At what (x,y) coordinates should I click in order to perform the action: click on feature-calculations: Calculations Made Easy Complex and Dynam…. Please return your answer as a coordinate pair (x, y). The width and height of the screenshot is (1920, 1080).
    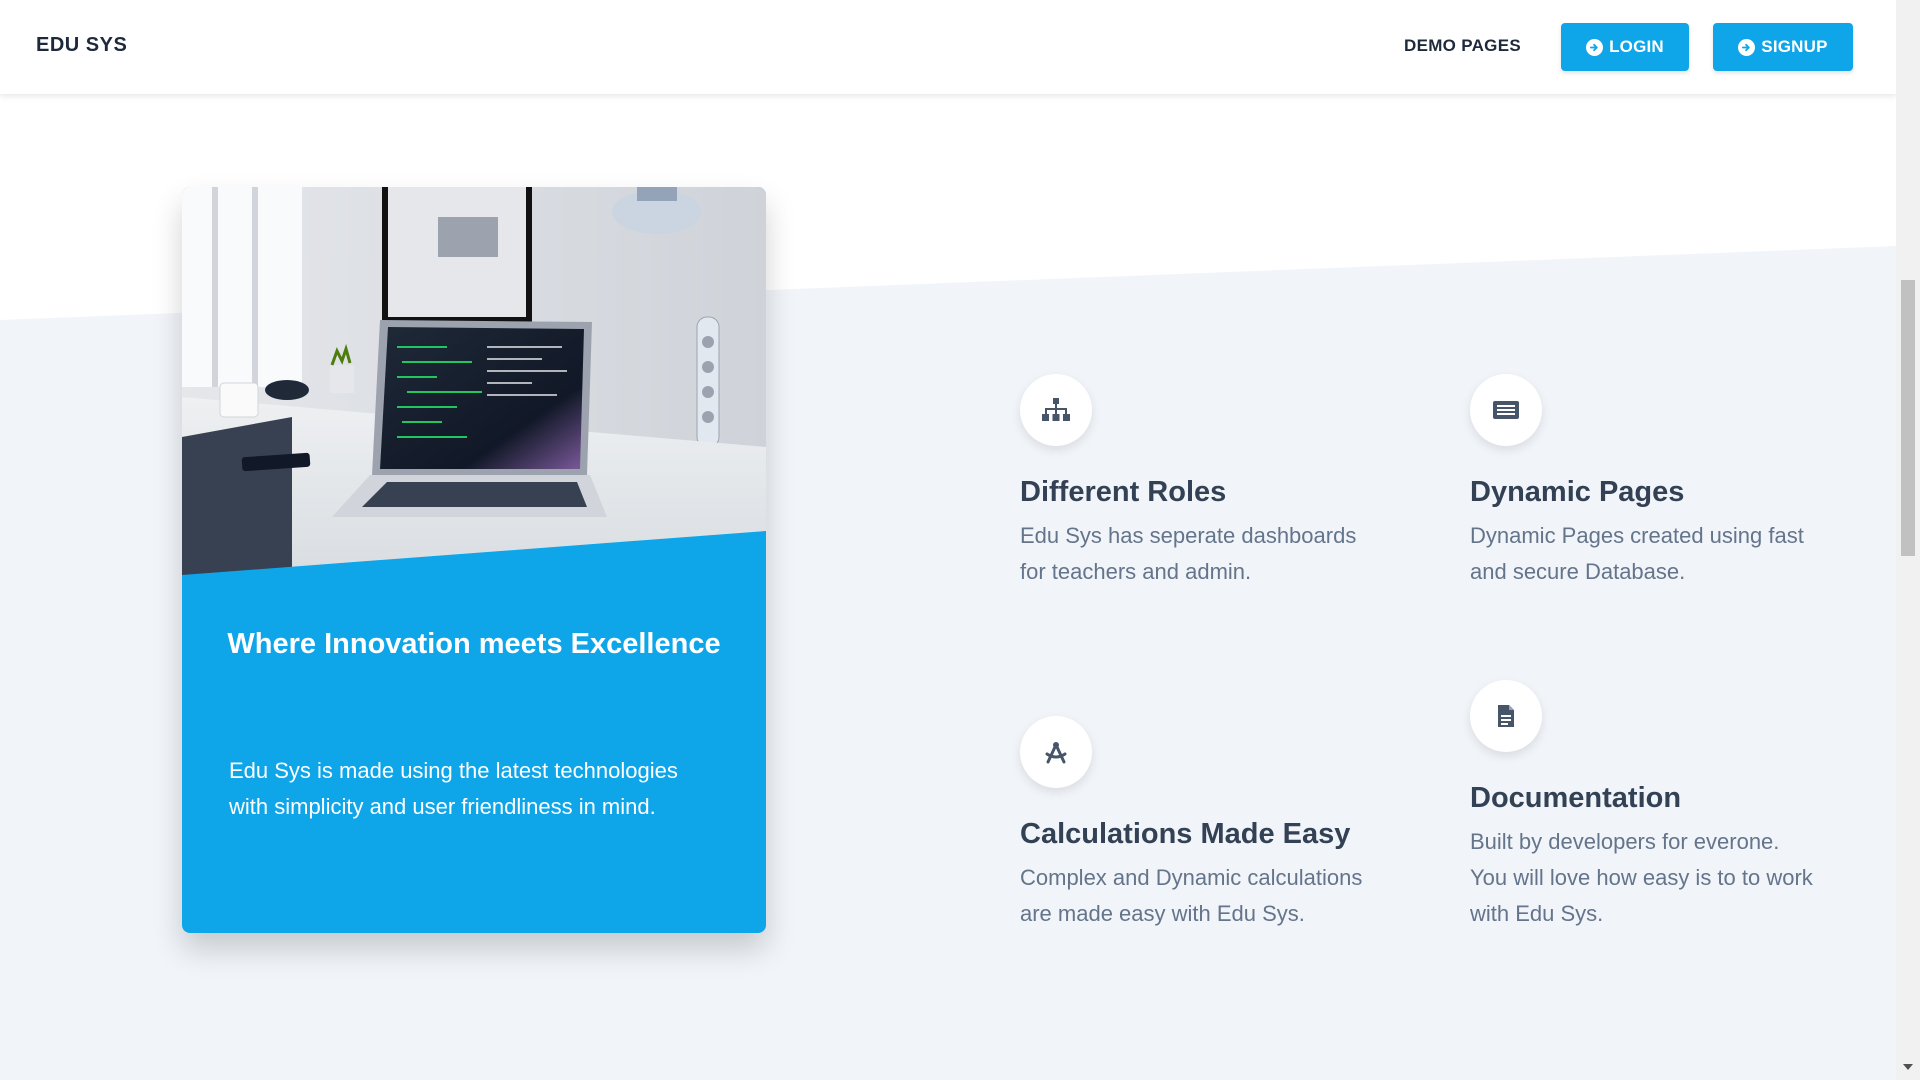
    Looking at the image, I should click on (1210, 824).